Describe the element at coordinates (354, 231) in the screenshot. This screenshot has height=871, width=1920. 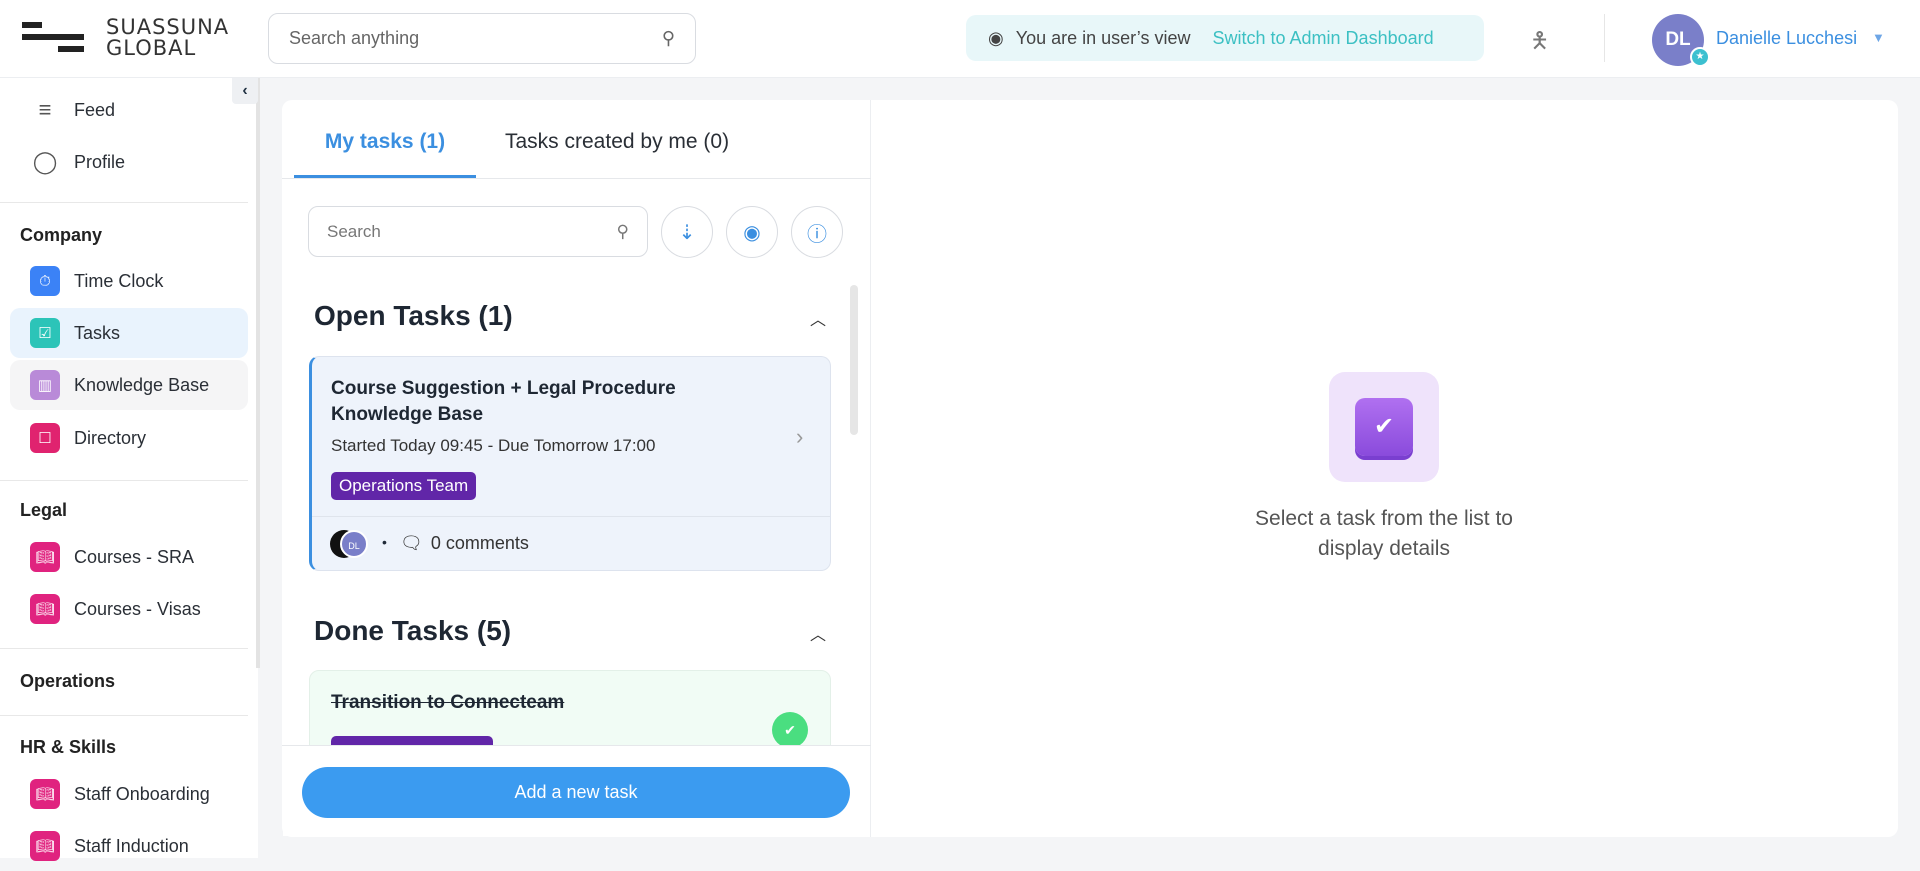
I see `search-placeholder: Search` at that location.